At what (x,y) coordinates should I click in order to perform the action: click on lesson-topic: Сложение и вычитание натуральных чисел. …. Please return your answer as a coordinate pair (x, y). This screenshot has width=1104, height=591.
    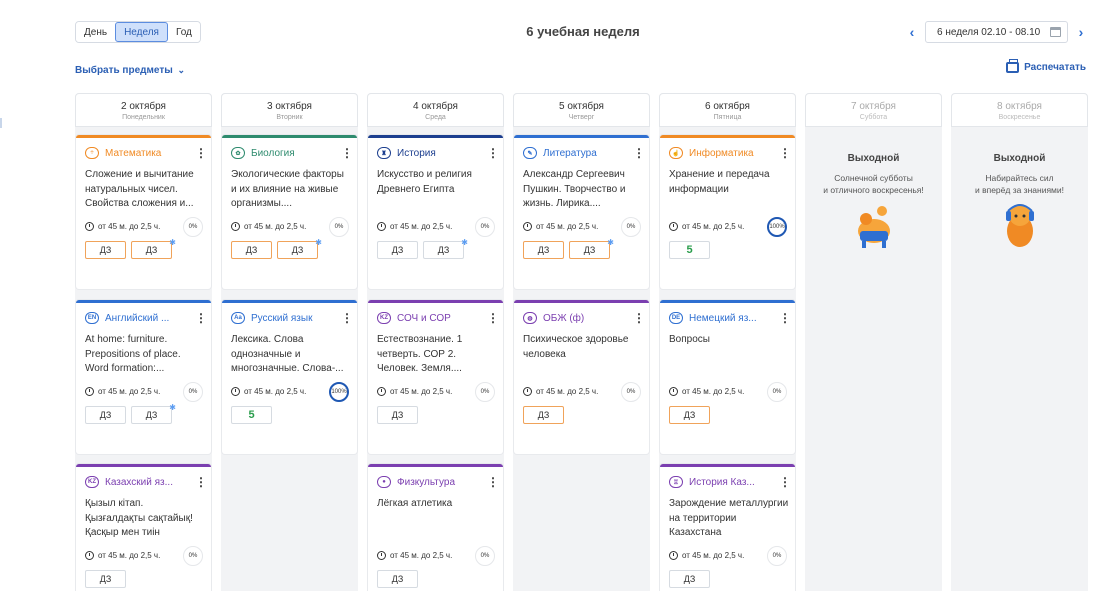
    Looking at the image, I should click on (145, 190).